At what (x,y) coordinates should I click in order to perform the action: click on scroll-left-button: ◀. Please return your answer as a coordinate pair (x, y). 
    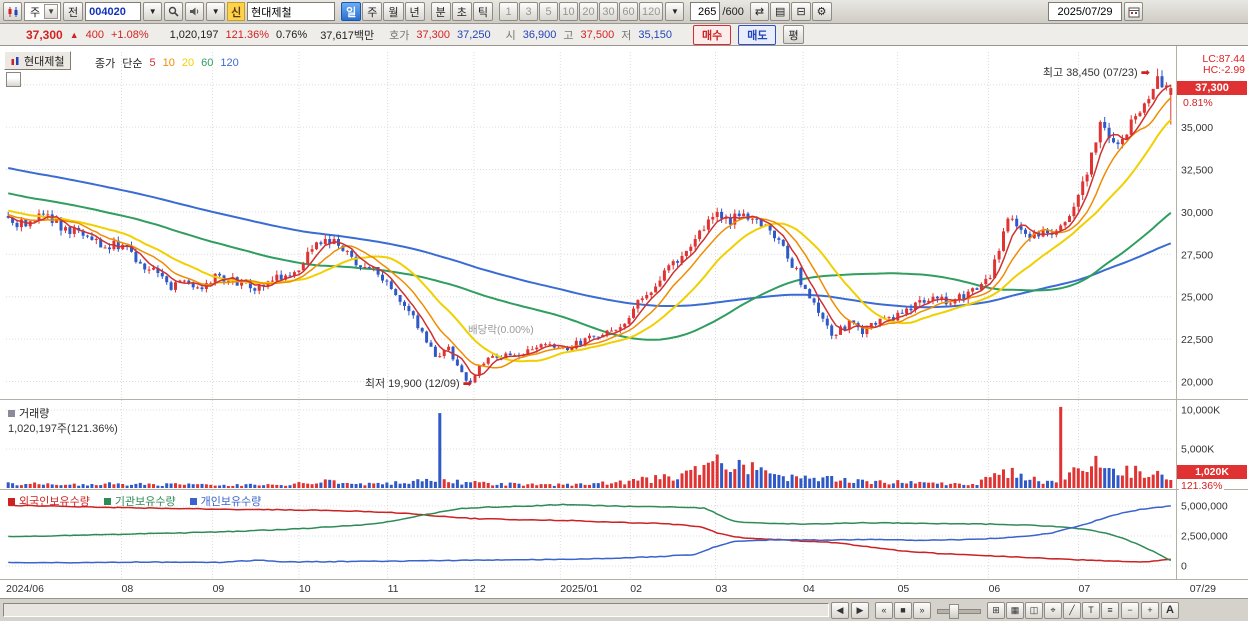
    Looking at the image, I should click on (840, 610).